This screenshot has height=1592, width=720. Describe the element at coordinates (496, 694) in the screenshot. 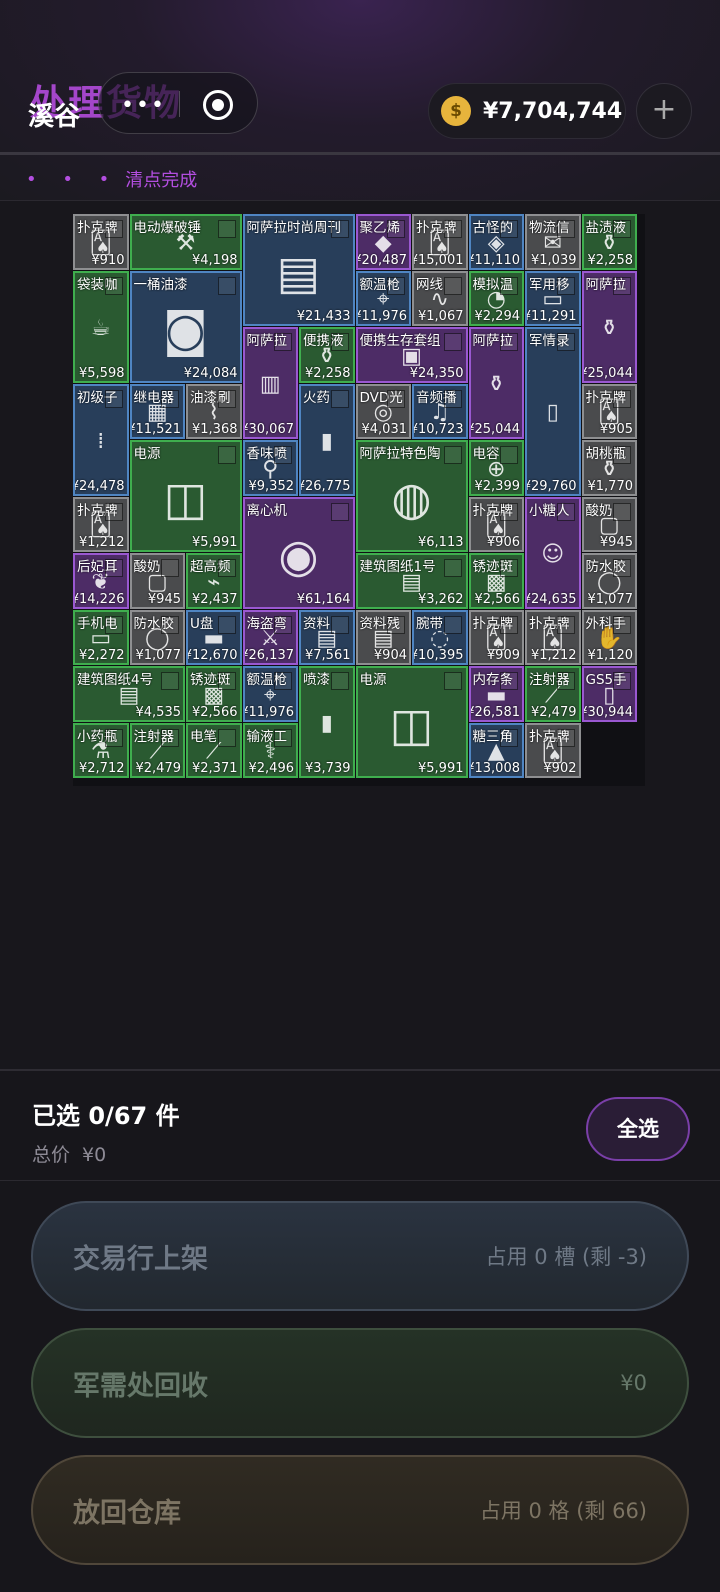

I see `inventory-item: ▬ 内存条 ¥26,581` at that location.